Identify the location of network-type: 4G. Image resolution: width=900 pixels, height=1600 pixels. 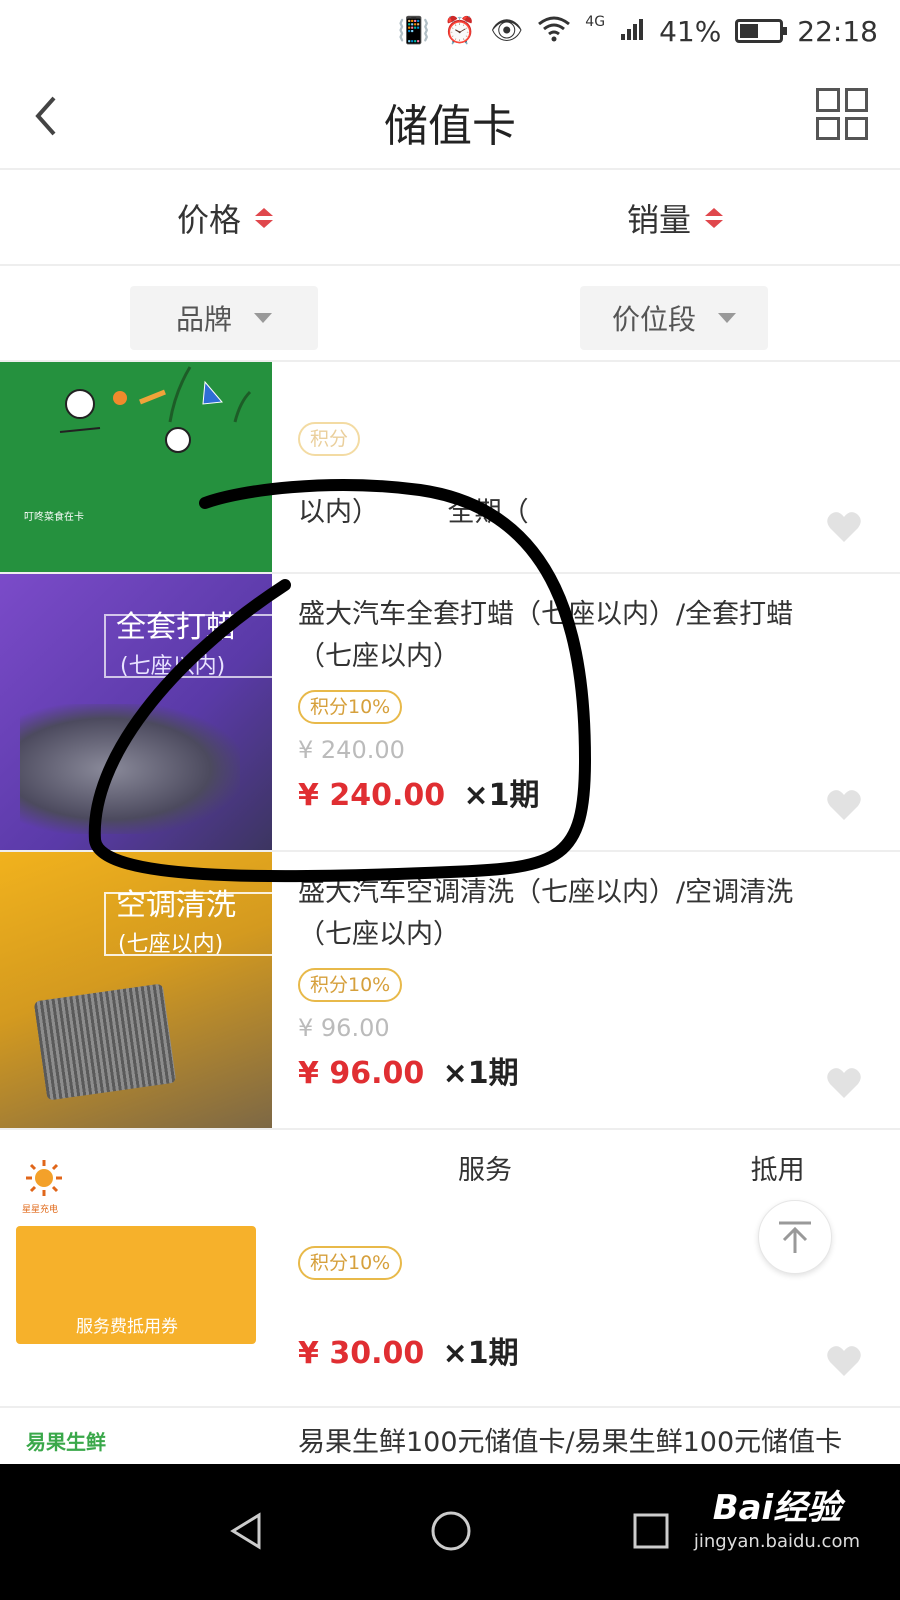
(595, 22).